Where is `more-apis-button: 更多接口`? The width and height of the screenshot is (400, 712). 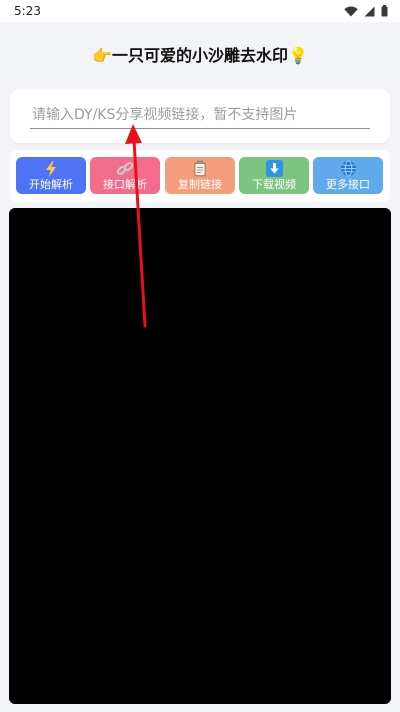
more-apis-button: 更多接口 is located at coordinates (348, 175).